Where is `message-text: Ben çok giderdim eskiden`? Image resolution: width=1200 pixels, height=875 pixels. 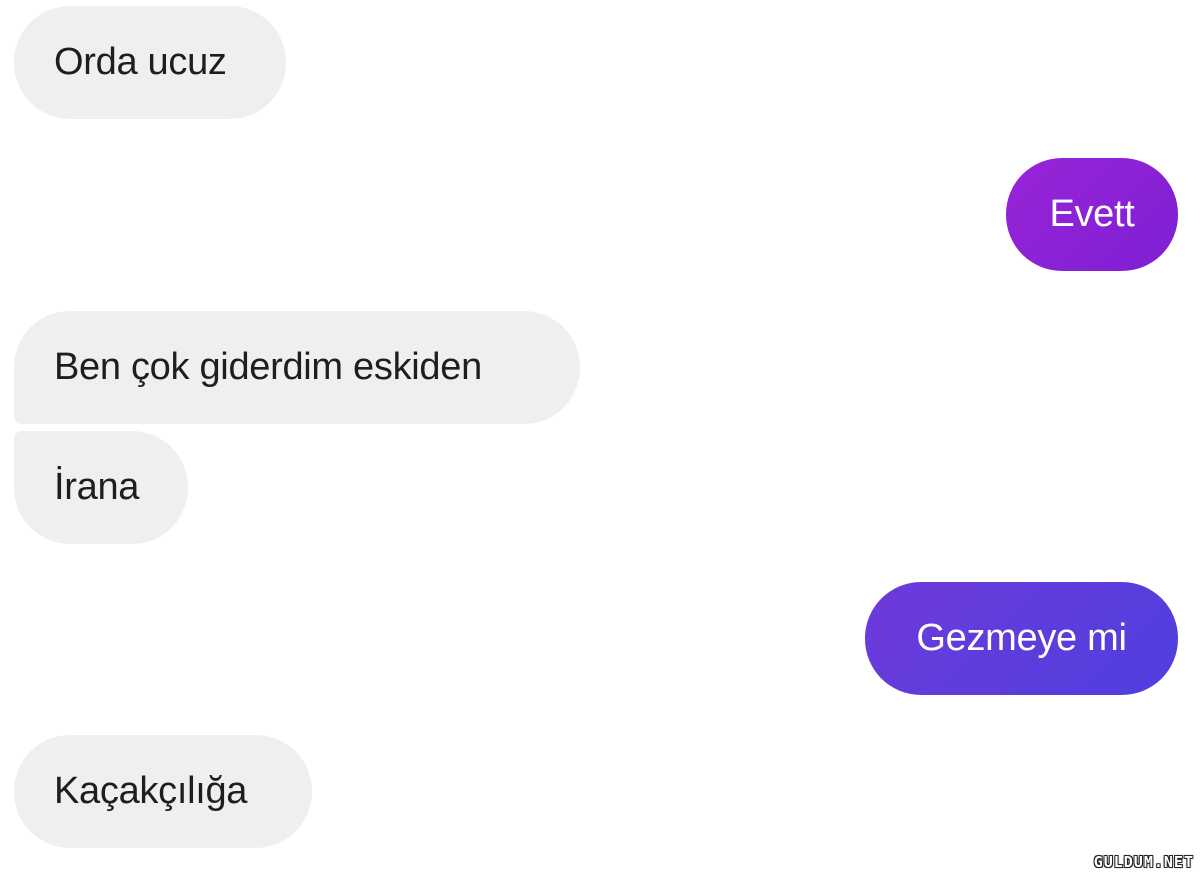 message-text: Ben çok giderdim eskiden is located at coordinates (268, 367).